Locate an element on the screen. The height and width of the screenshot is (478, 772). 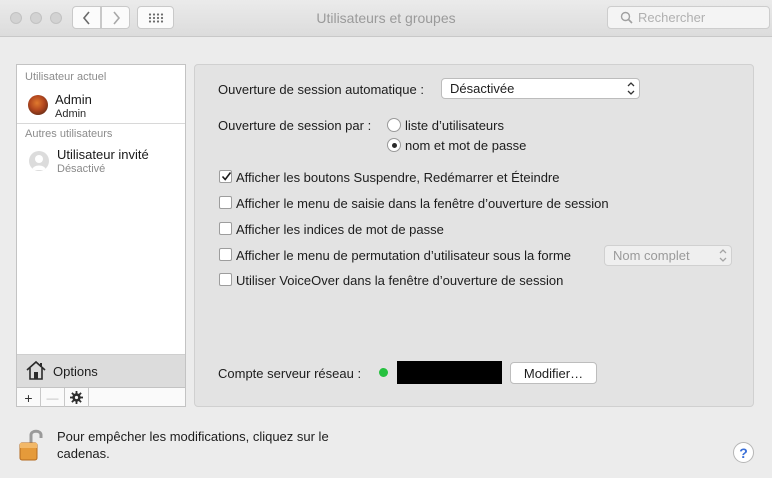
guest-name: Utilisateur invité is located at coordinates (103, 154).